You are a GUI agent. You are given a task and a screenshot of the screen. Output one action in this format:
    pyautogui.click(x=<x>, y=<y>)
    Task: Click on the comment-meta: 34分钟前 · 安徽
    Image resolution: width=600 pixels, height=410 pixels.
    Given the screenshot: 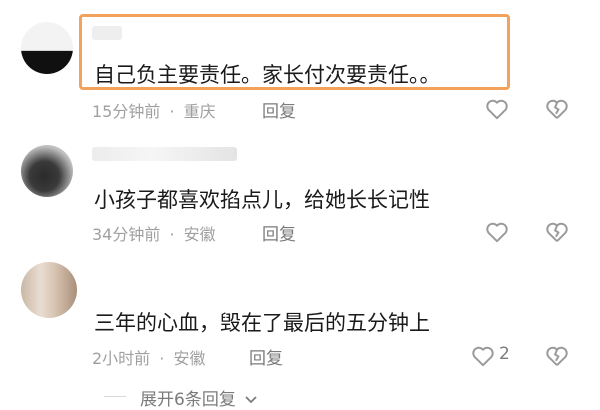 What is the action you would take?
    pyautogui.click(x=154, y=233)
    